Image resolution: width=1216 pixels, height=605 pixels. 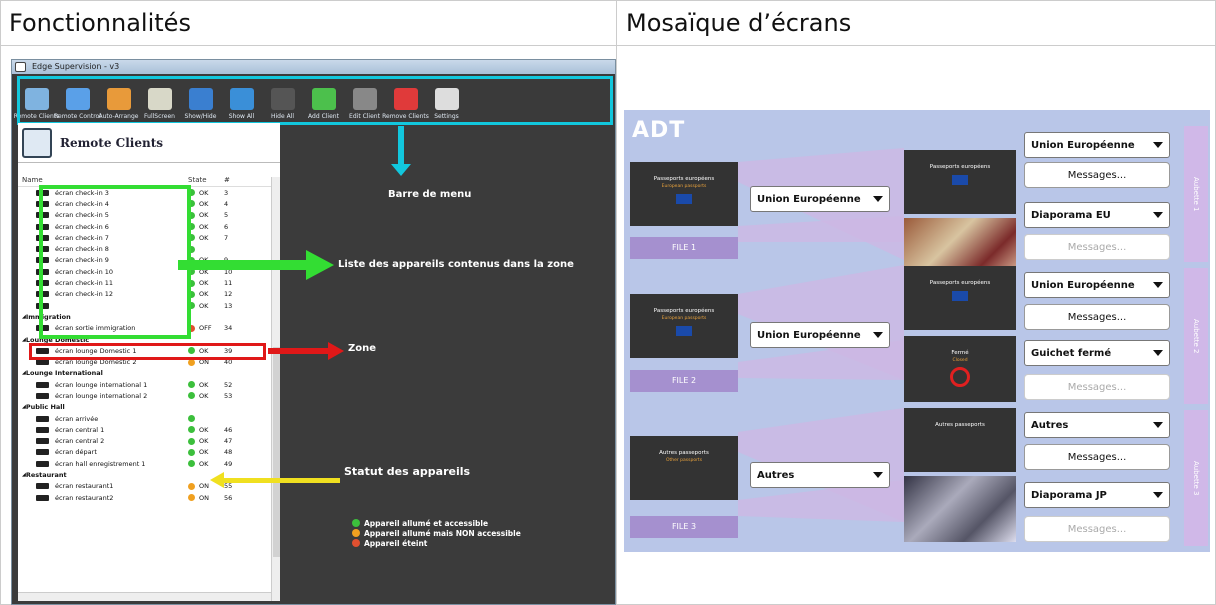 I want to click on header-mosaic: Mosaïque d’écrans, so click(x=916, y=23).